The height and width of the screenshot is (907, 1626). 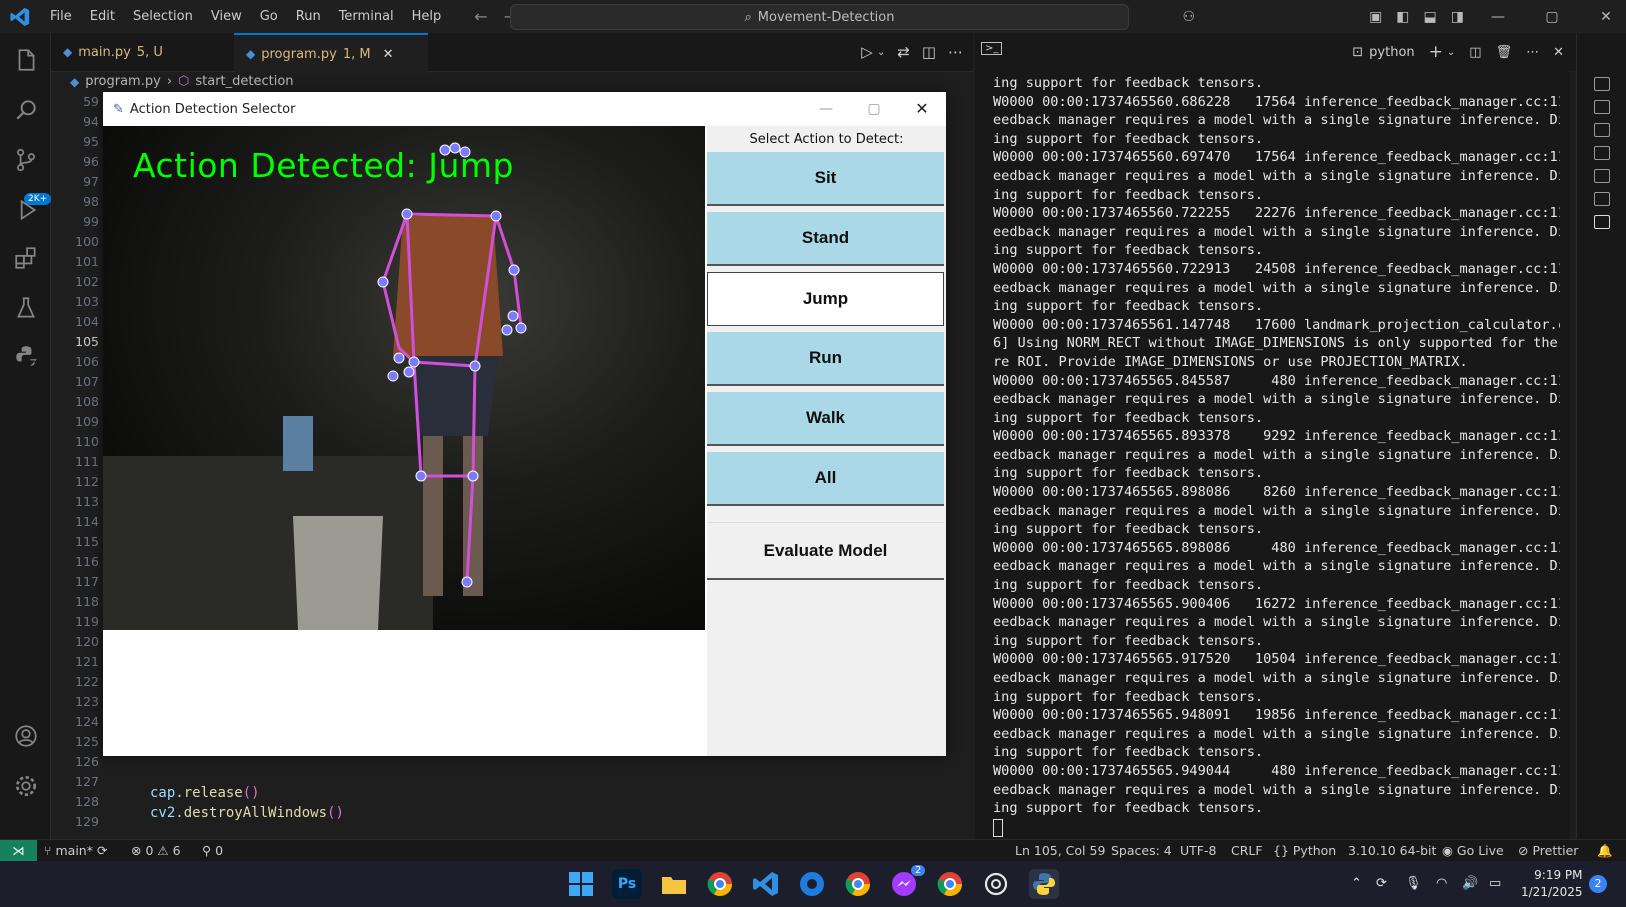 What do you see at coordinates (61, 16) in the screenshot?
I see `menu-file: File` at bounding box center [61, 16].